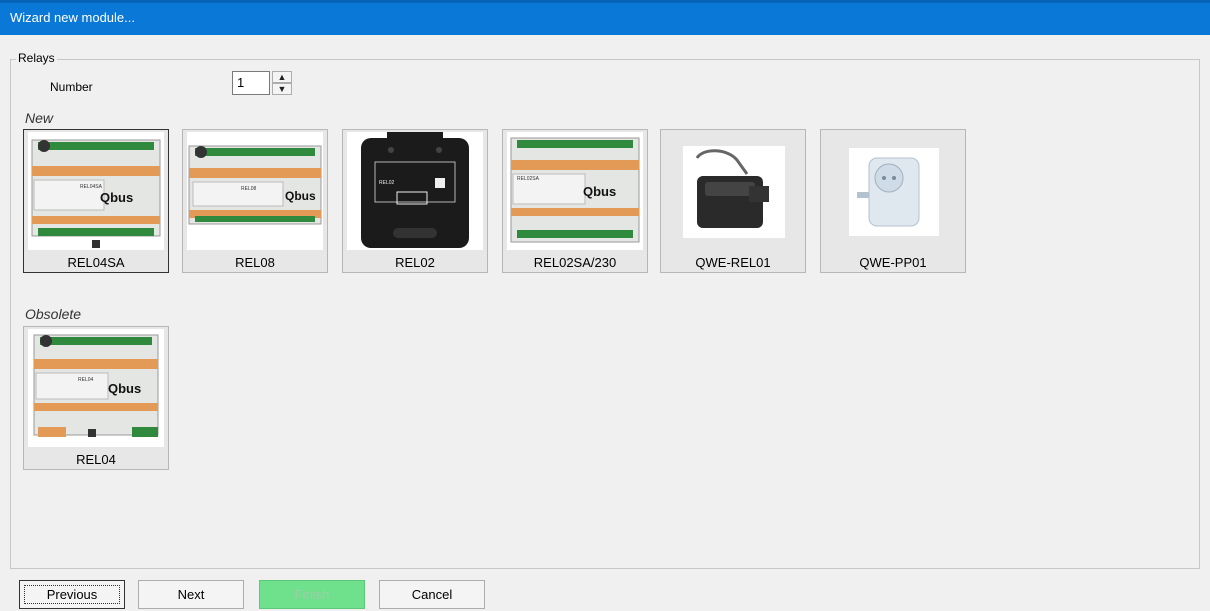 This screenshot has height=611, width=1210. I want to click on module-tile-rel04: Qbus REL04 REL04, so click(96, 398).